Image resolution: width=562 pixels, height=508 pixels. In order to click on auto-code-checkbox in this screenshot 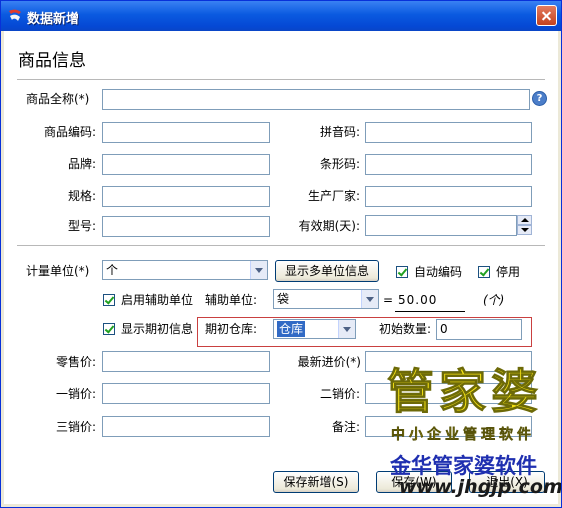, I will do `click(402, 272)`.